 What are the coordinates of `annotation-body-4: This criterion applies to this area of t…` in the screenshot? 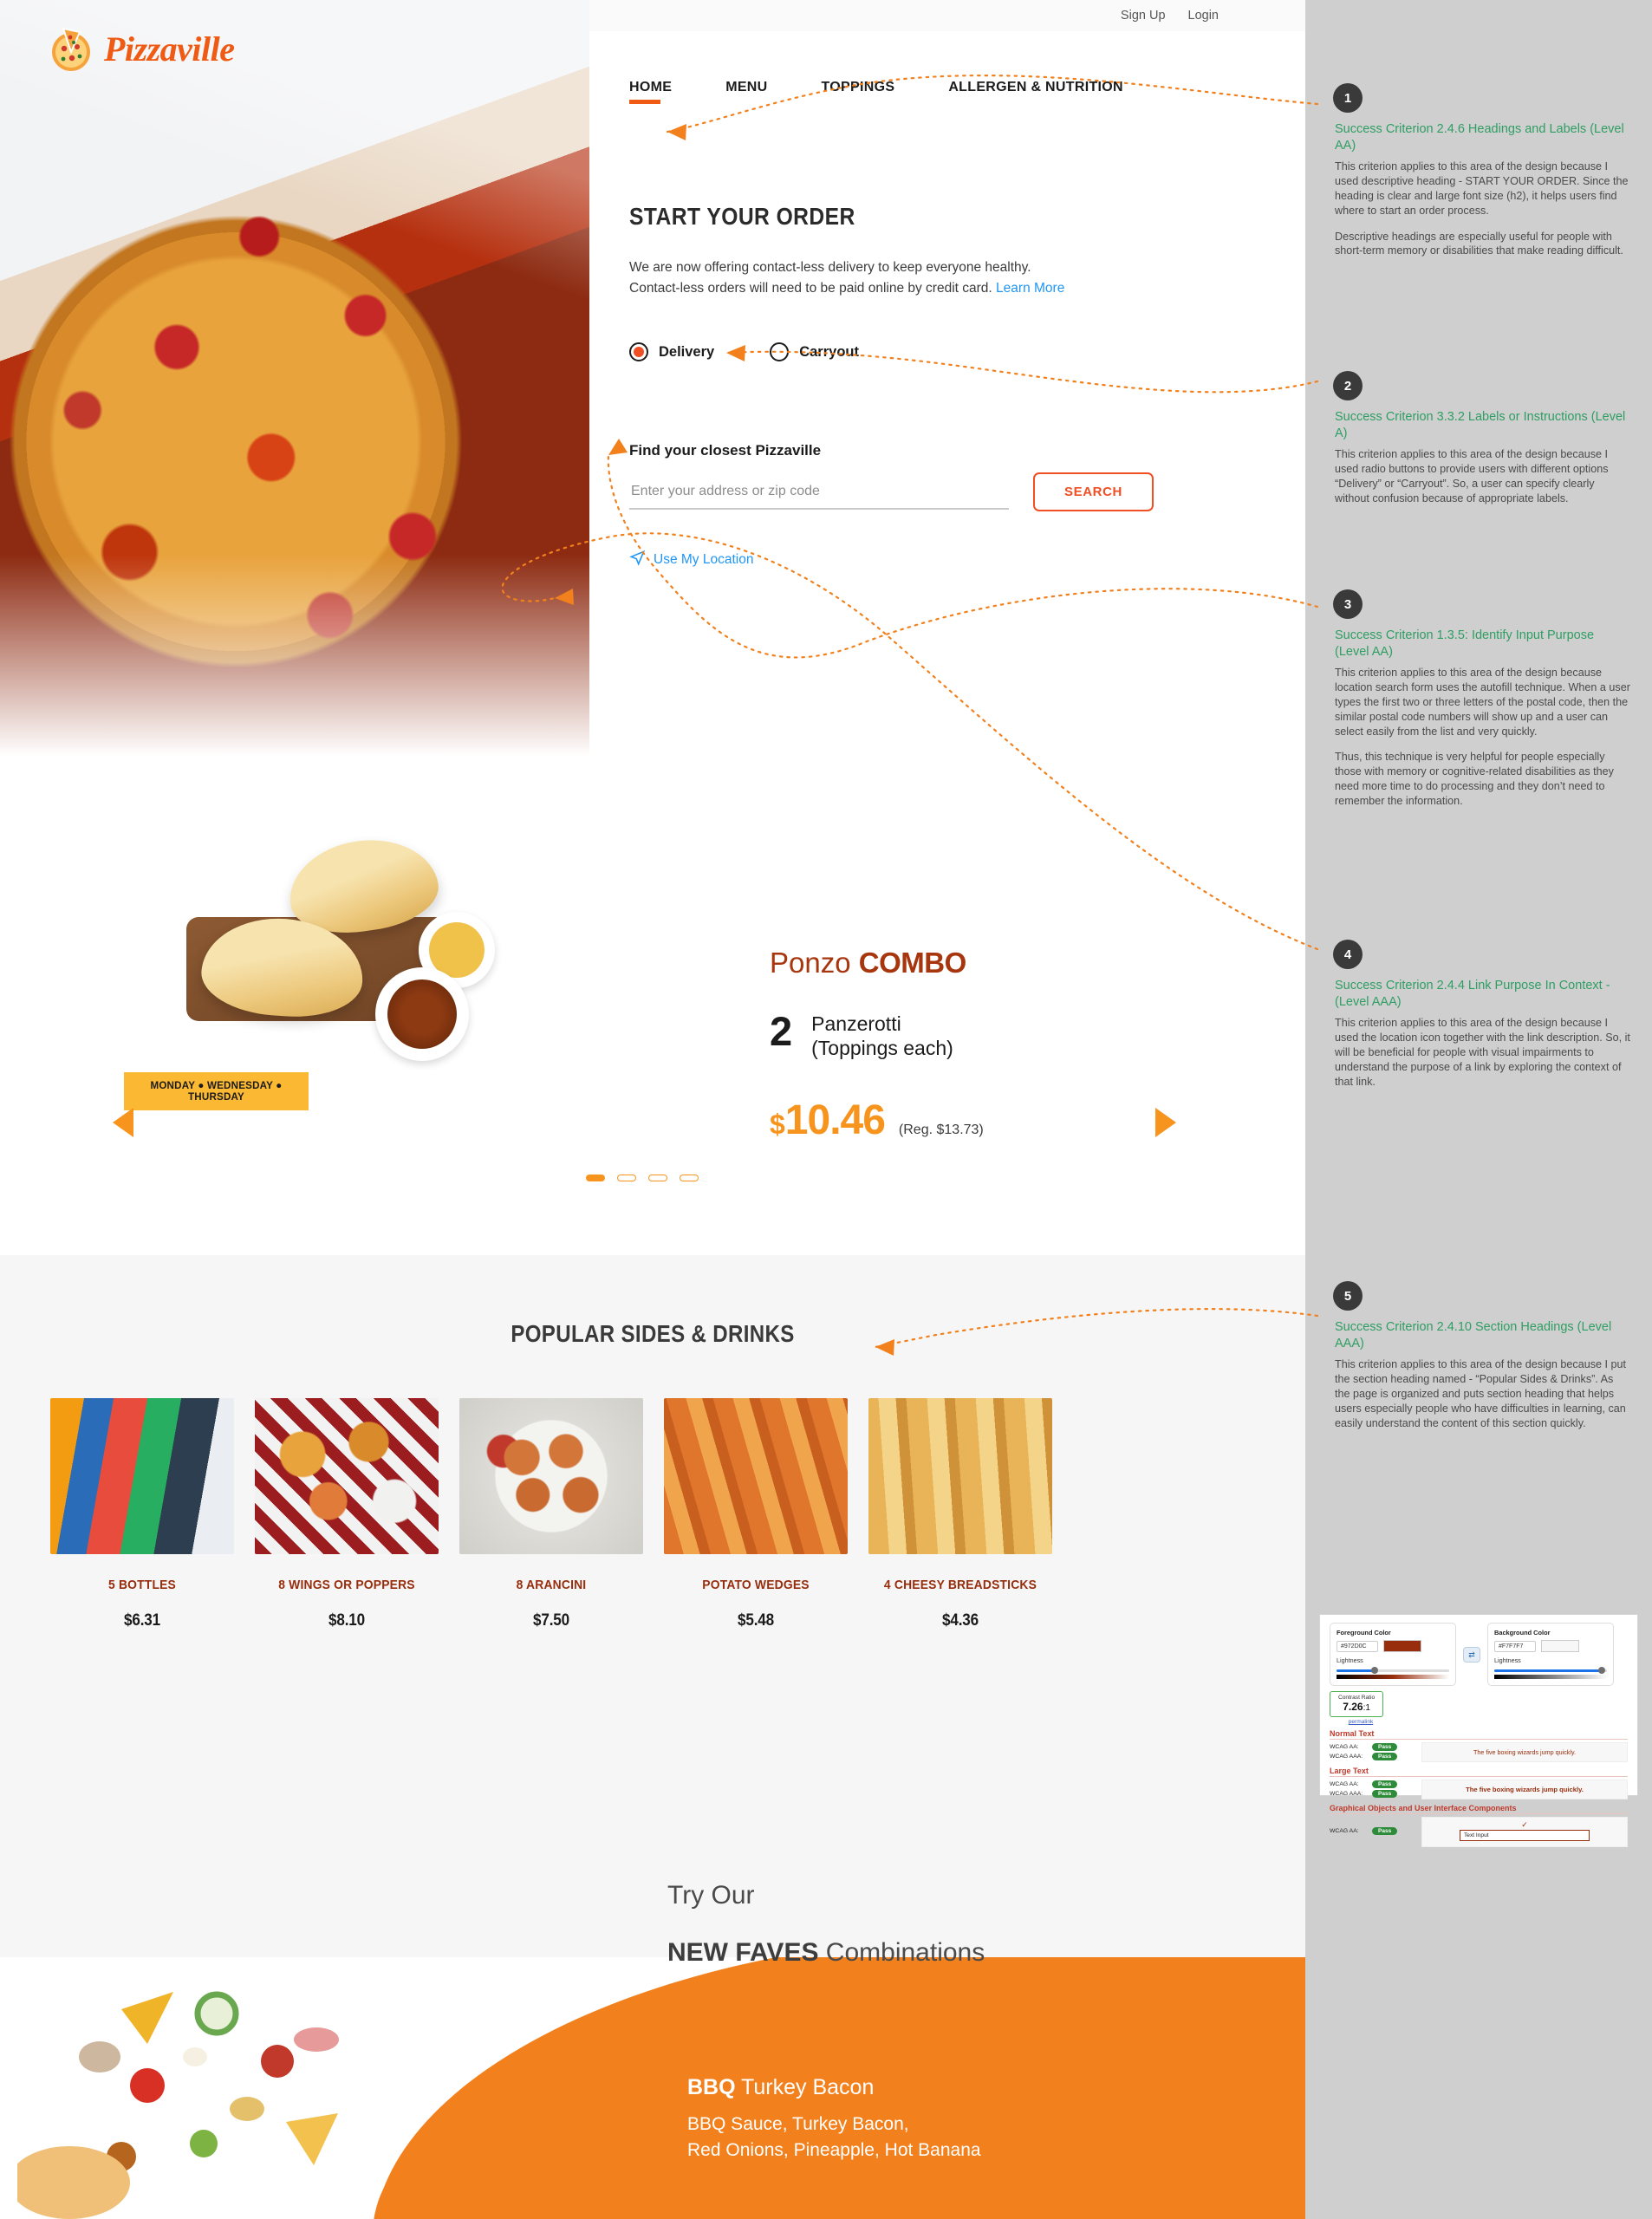 It's located at (1483, 1052).